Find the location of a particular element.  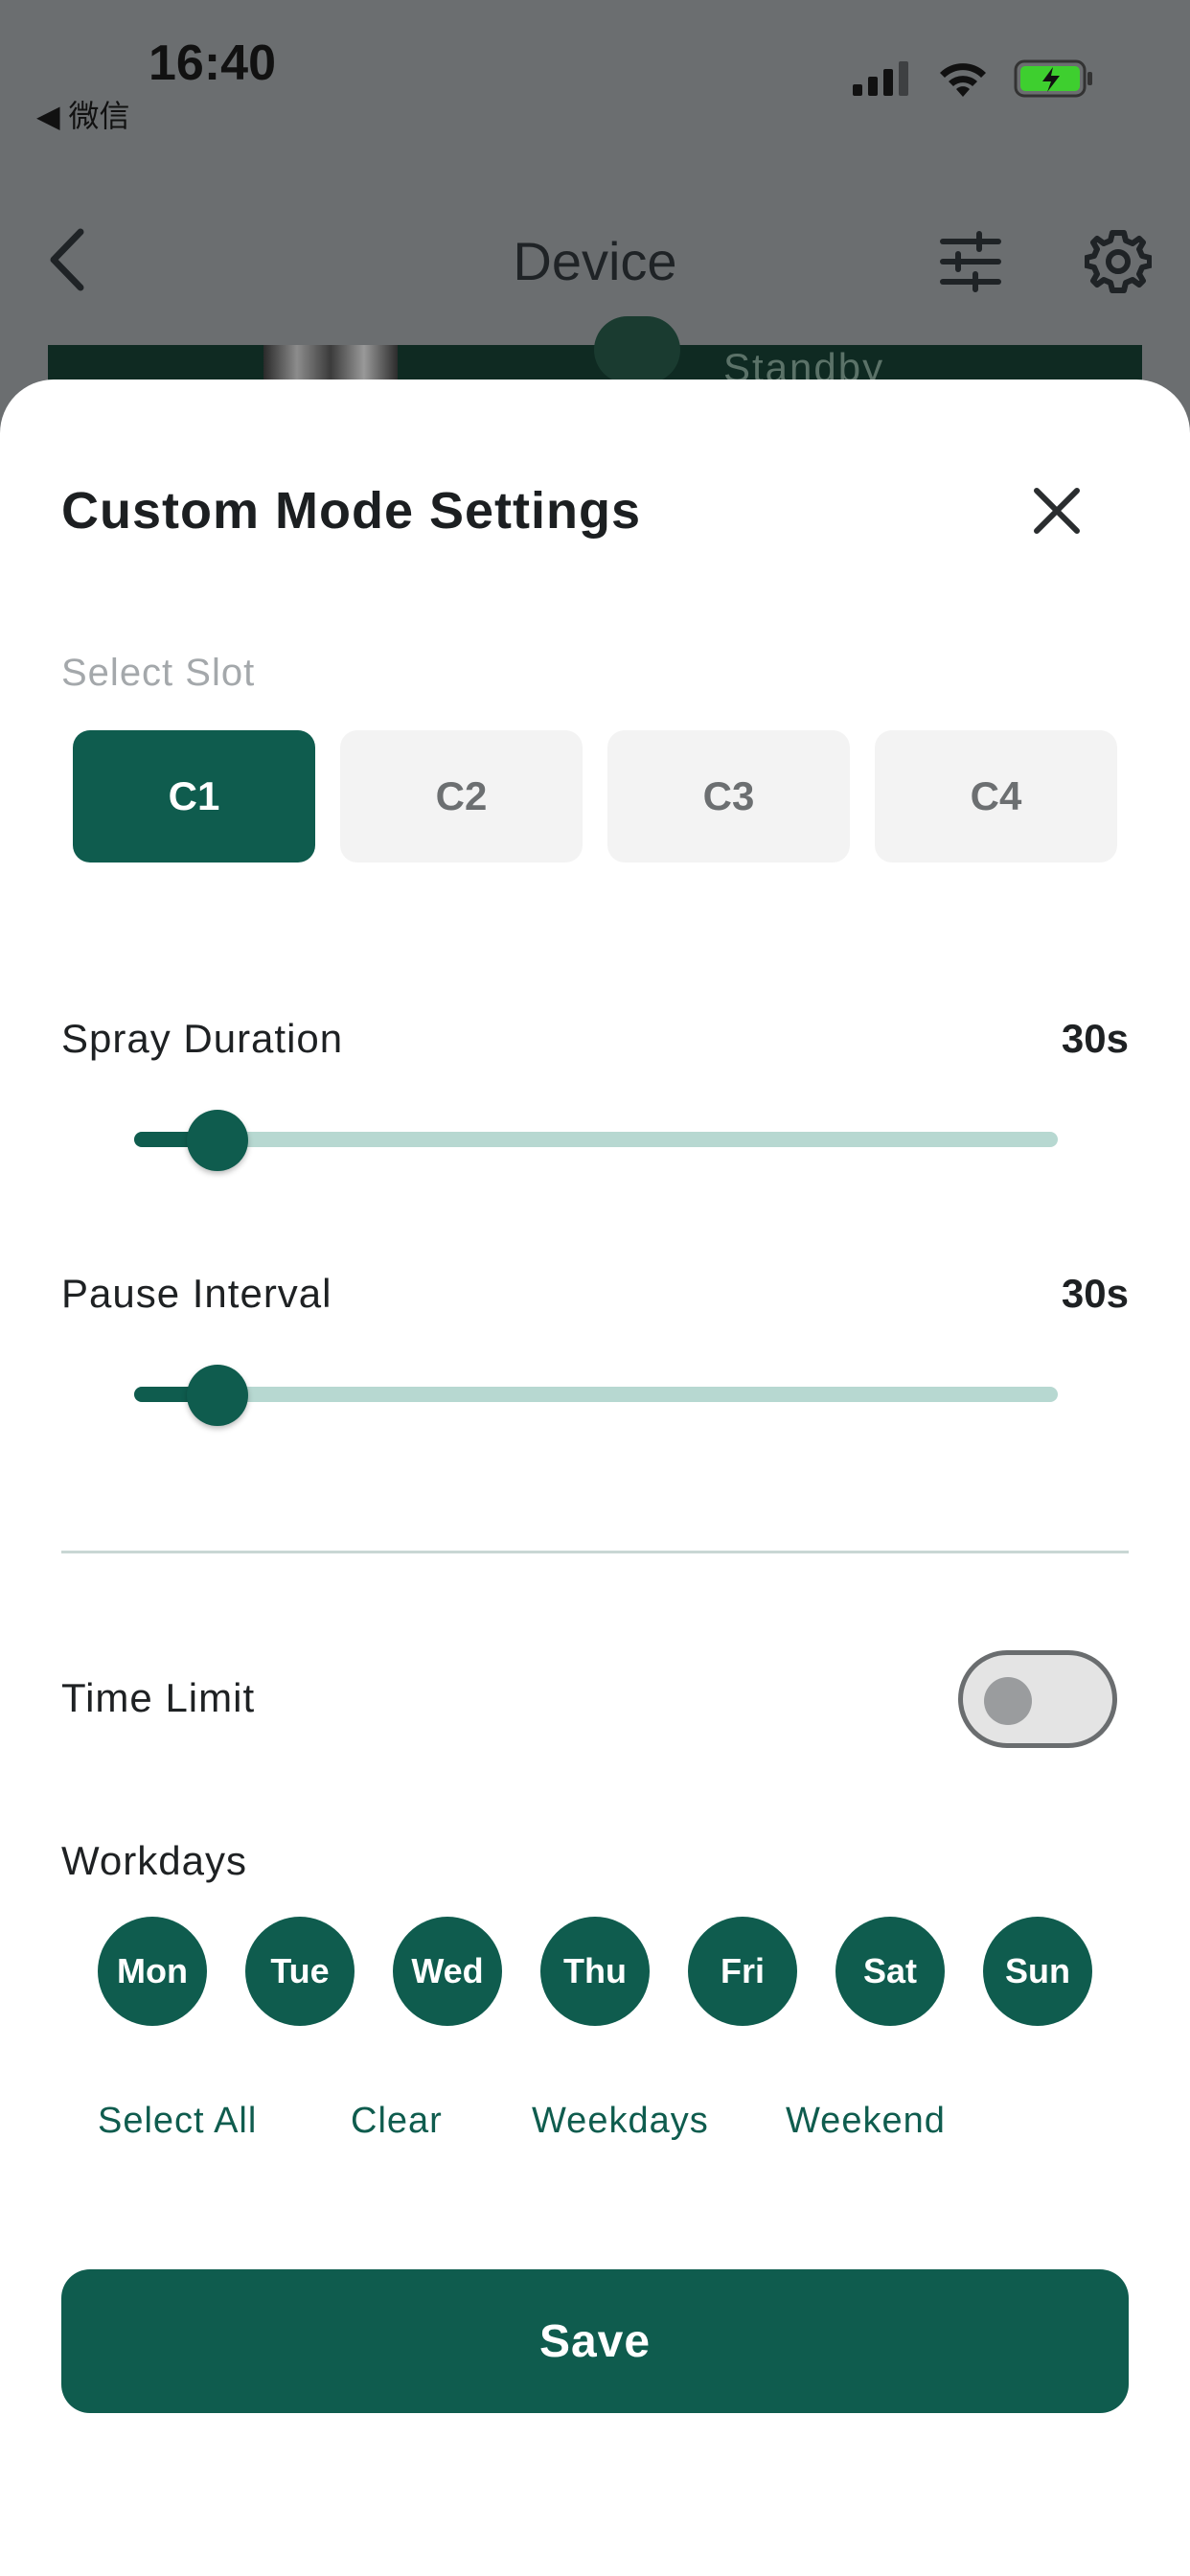

status-back-to-app: ◀ 微信 is located at coordinates (83, 114).